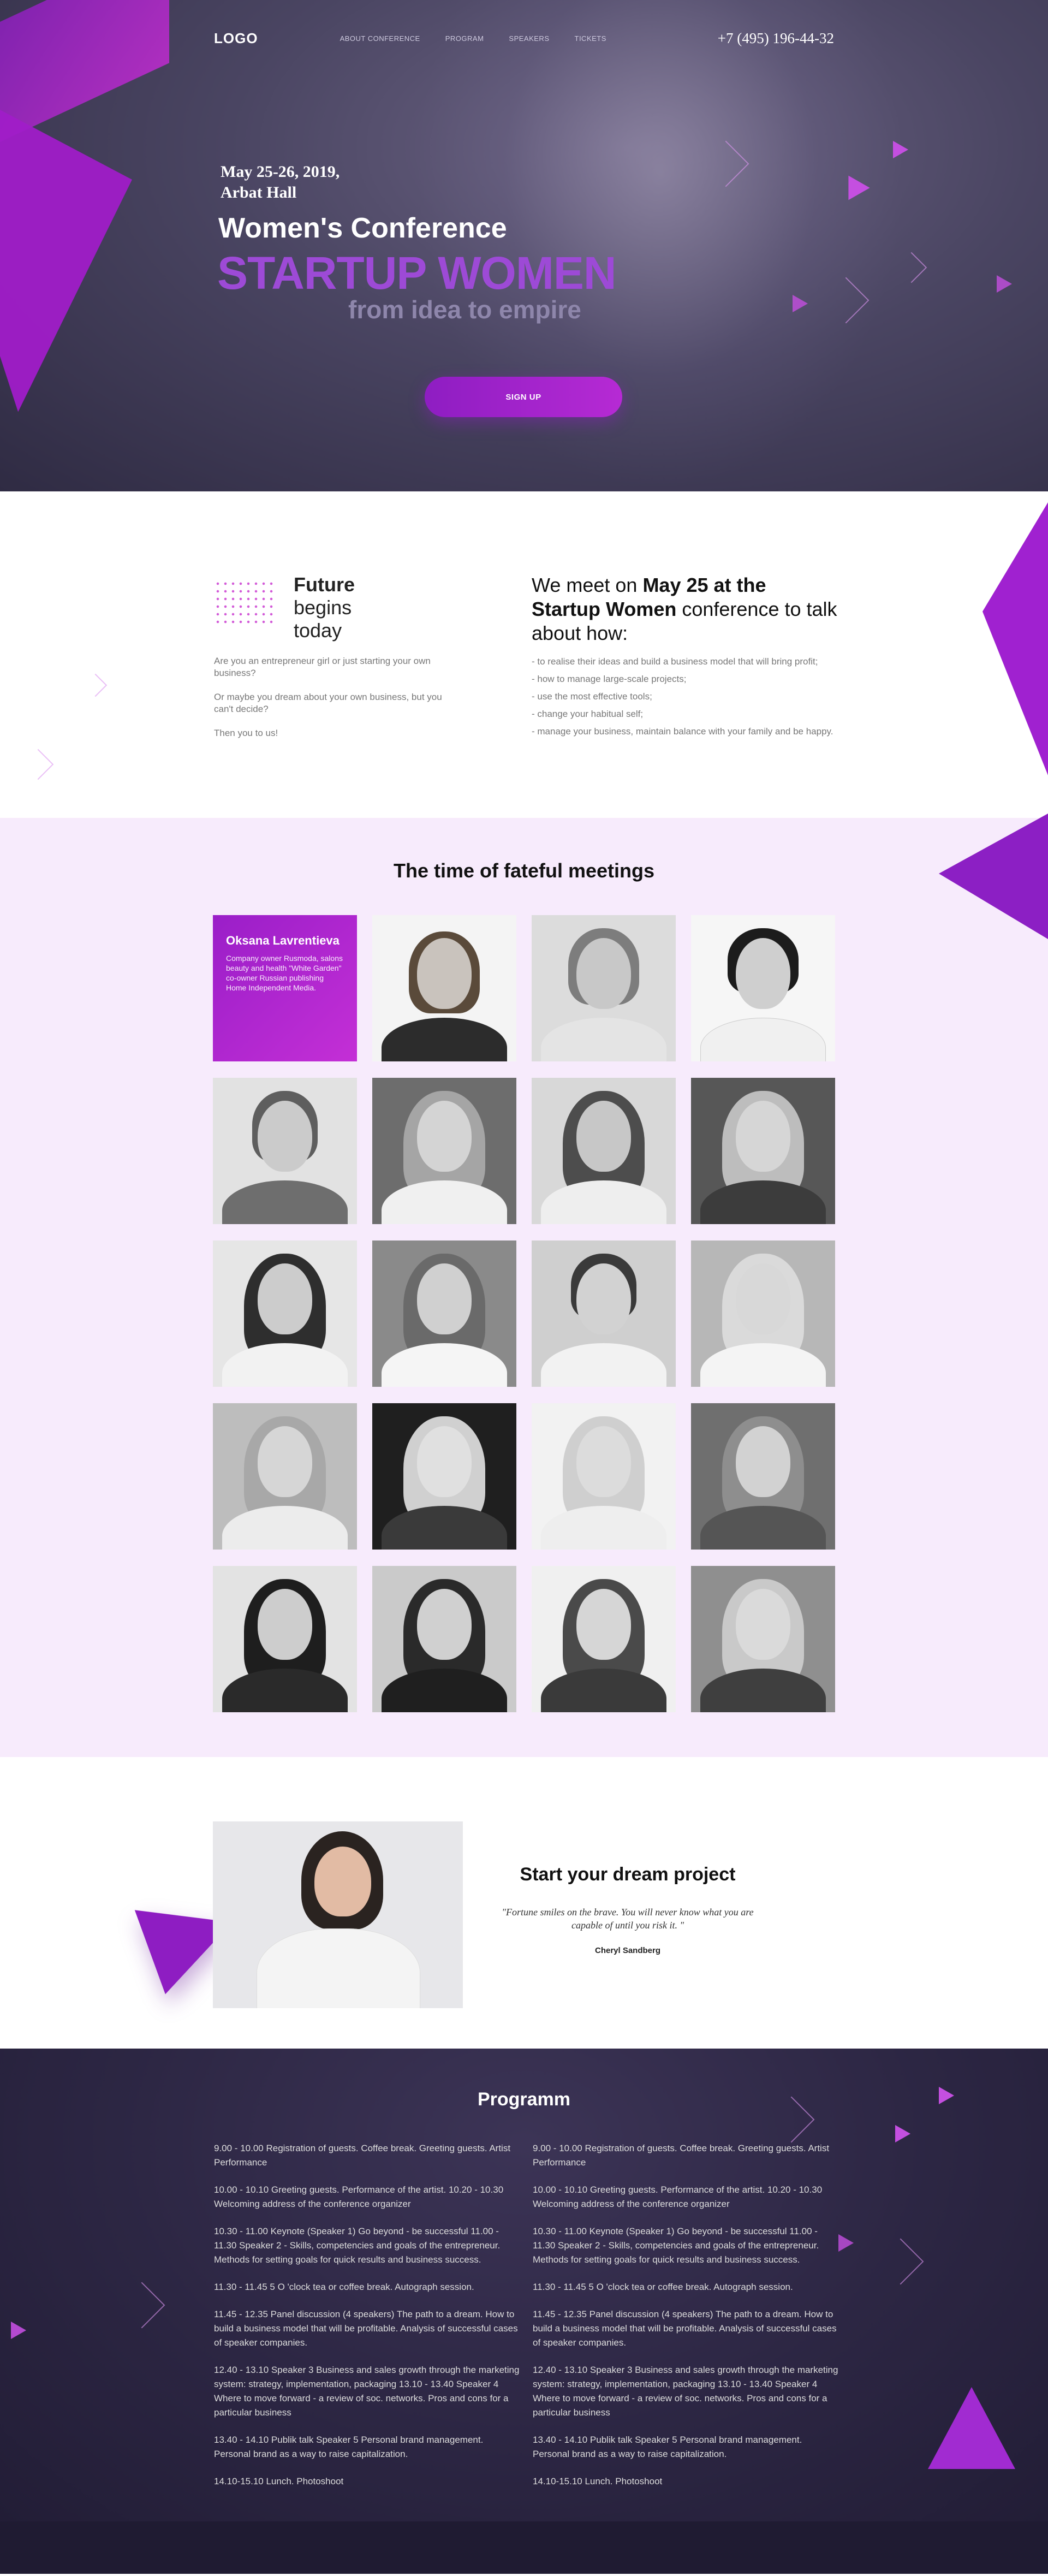 The height and width of the screenshot is (2576, 1048). I want to click on future-heading-line: today, so click(318, 630).